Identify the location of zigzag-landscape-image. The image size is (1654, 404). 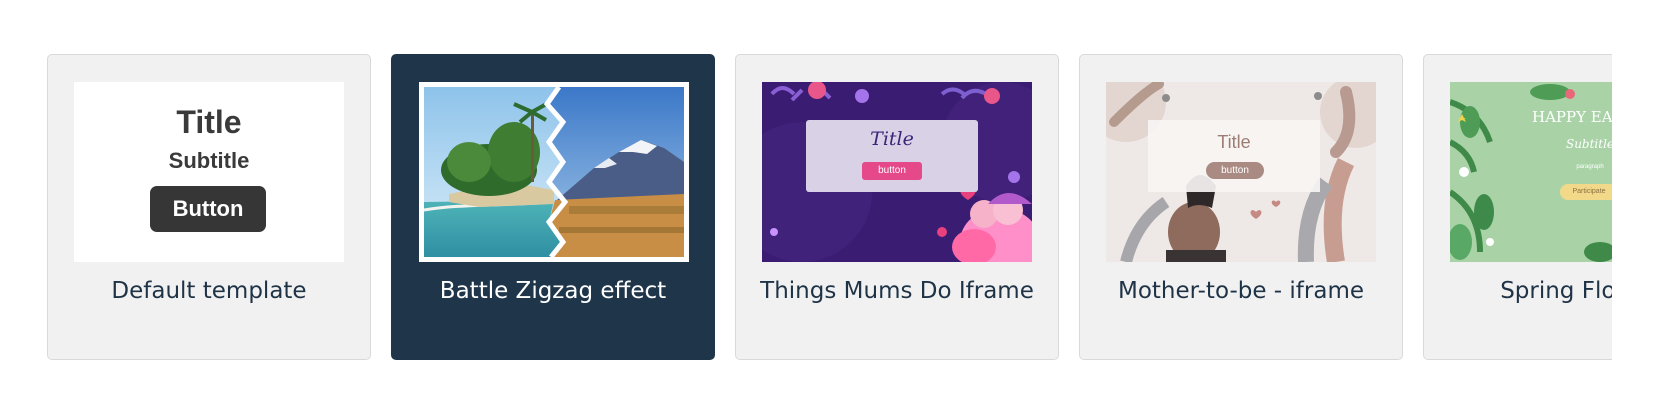
(554, 172).